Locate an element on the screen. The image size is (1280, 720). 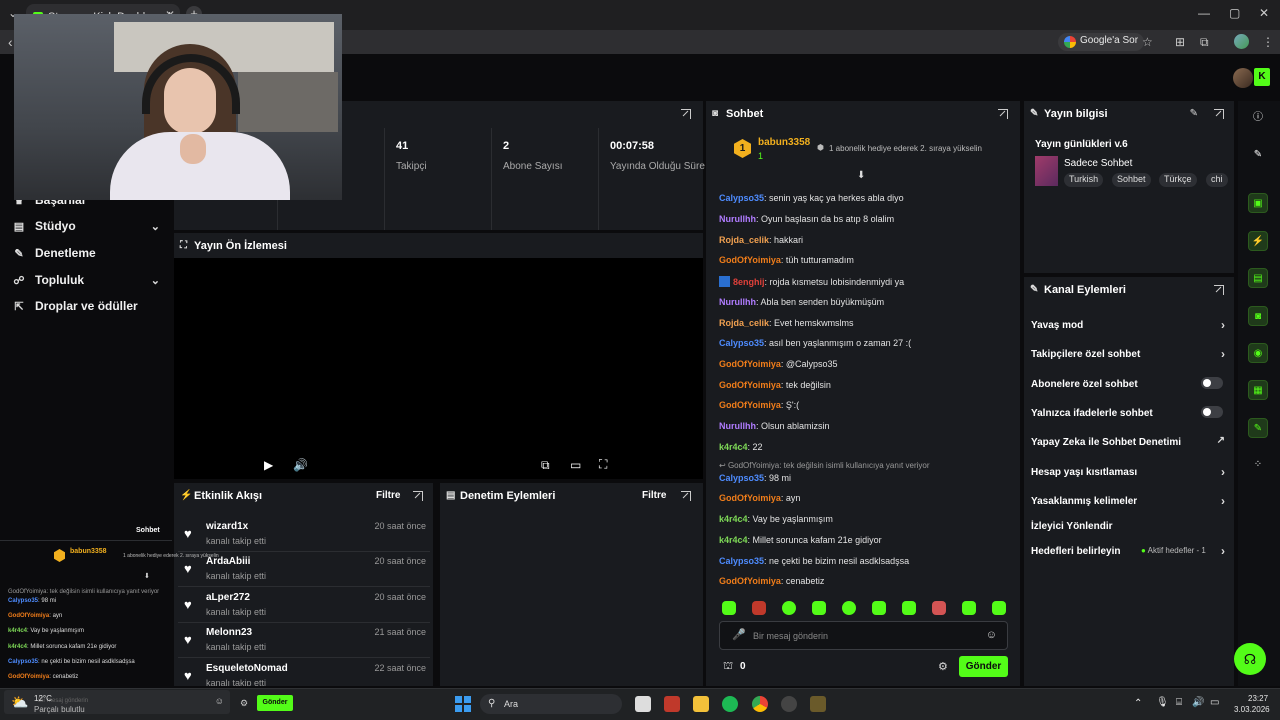
mini-send-button: Gönder is located at coordinates (275, 703).